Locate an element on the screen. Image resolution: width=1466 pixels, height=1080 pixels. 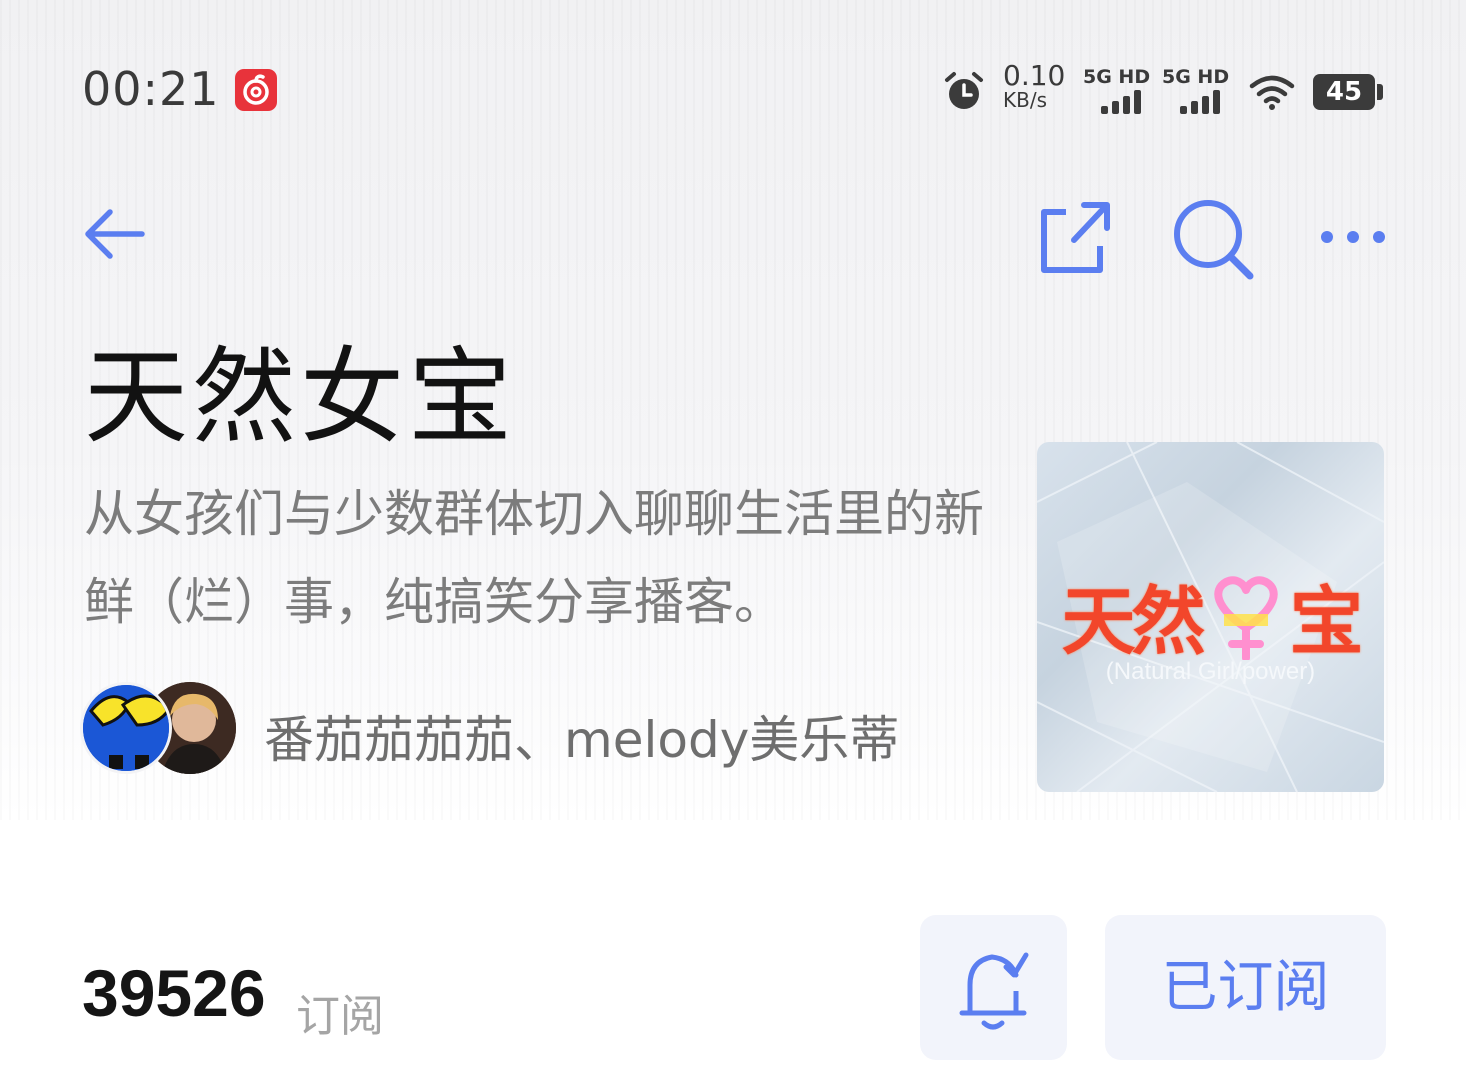
subscribed-button: 已订阅 is located at coordinates (1245, 987).